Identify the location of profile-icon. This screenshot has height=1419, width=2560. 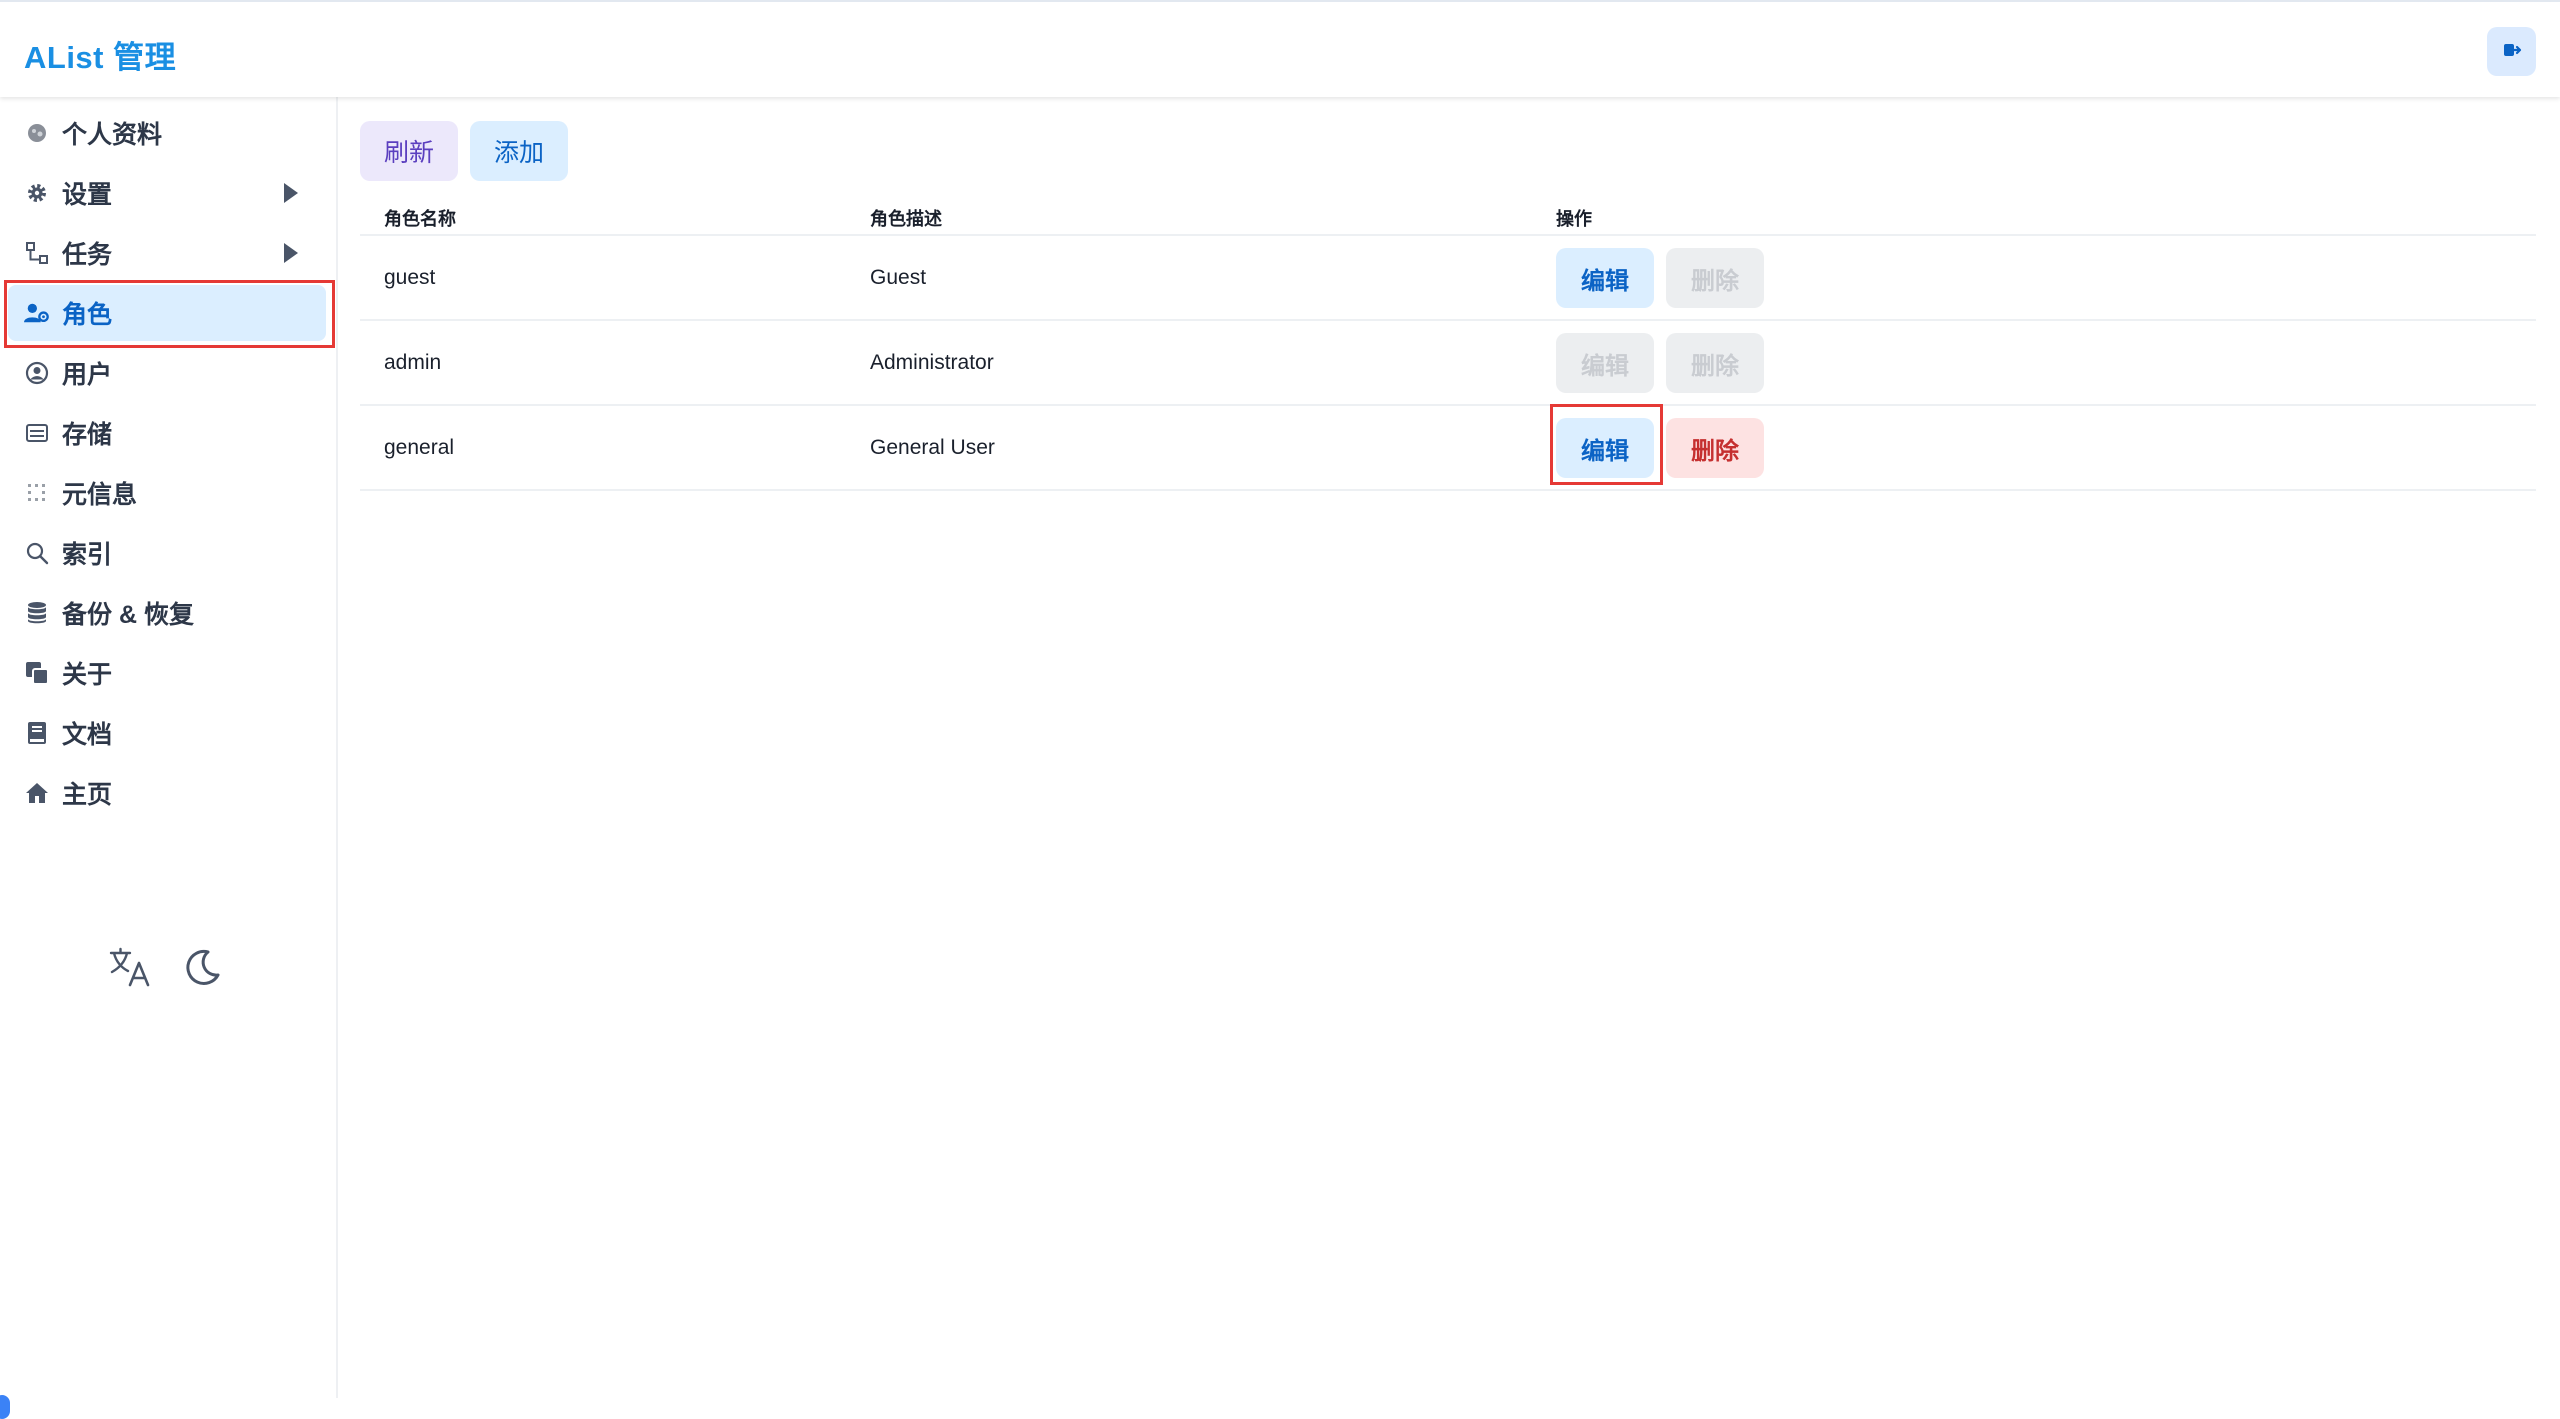
(37, 133).